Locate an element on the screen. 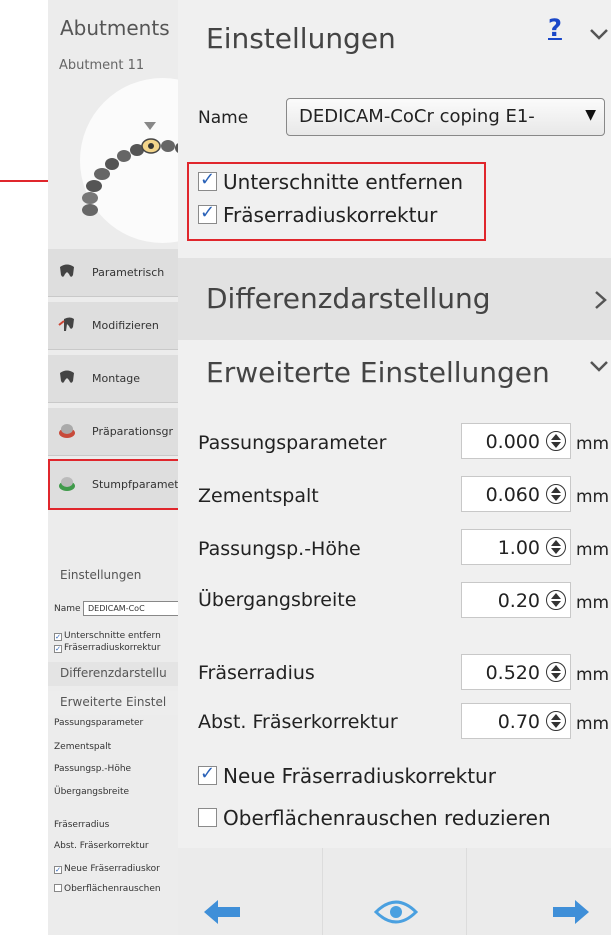 The image size is (611, 935). param-input-cement: 0.060 is located at coordinates (516, 494).